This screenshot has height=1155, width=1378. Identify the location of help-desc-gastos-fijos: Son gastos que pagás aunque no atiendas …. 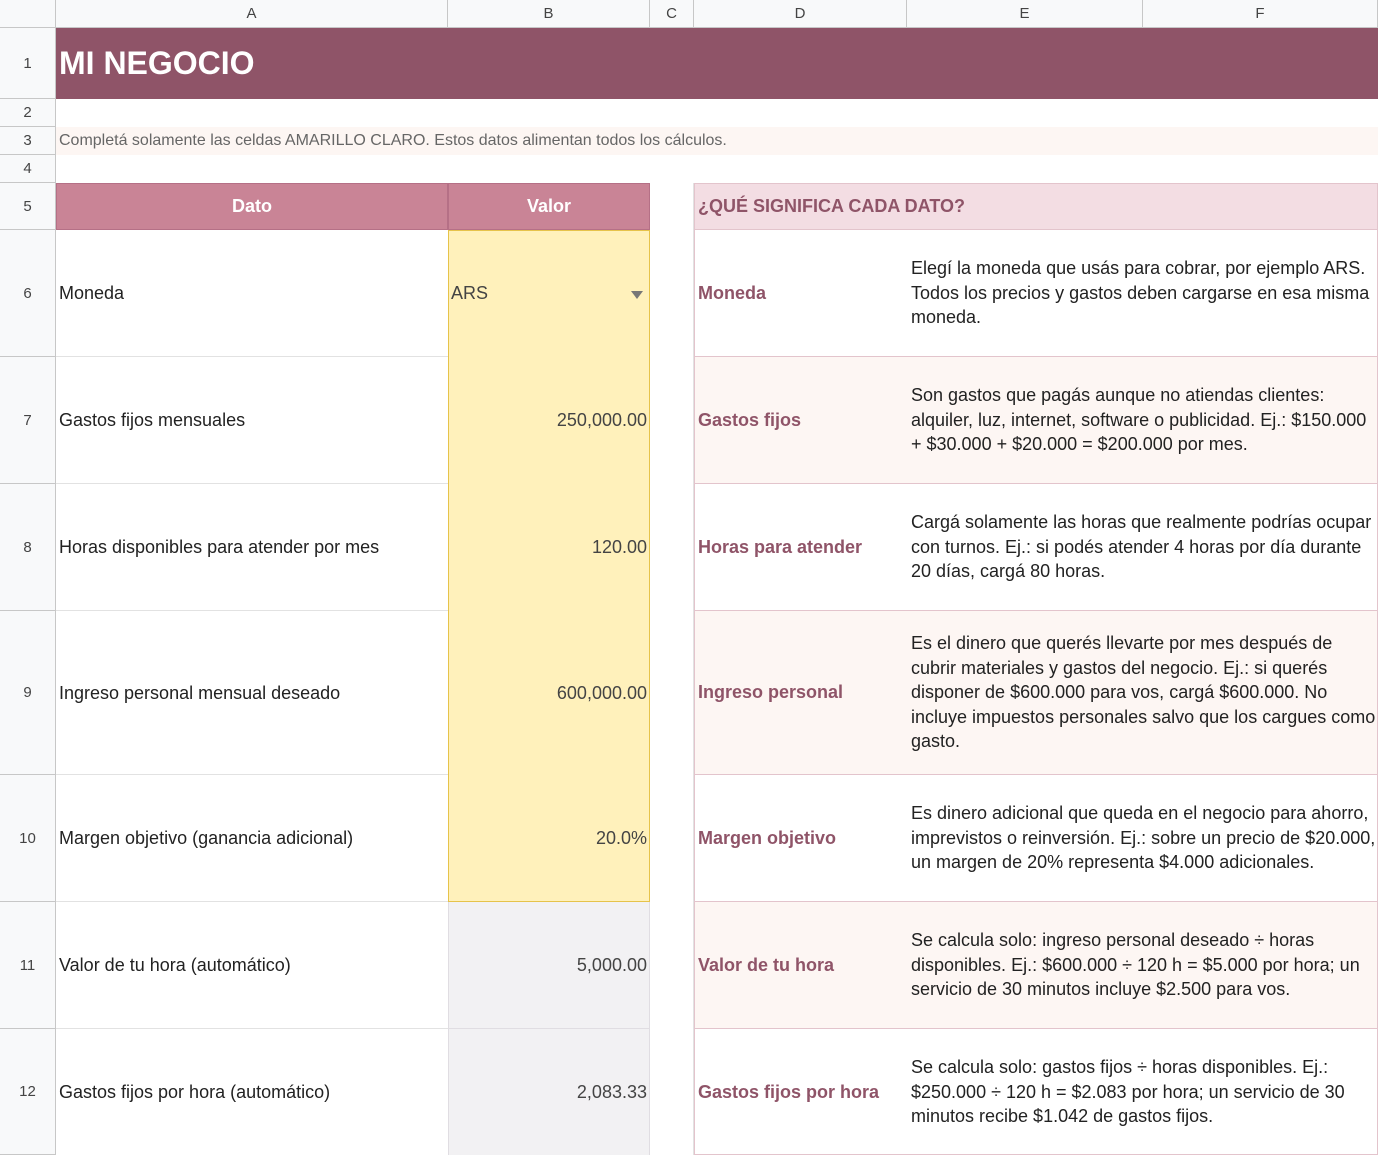
(1144, 420).